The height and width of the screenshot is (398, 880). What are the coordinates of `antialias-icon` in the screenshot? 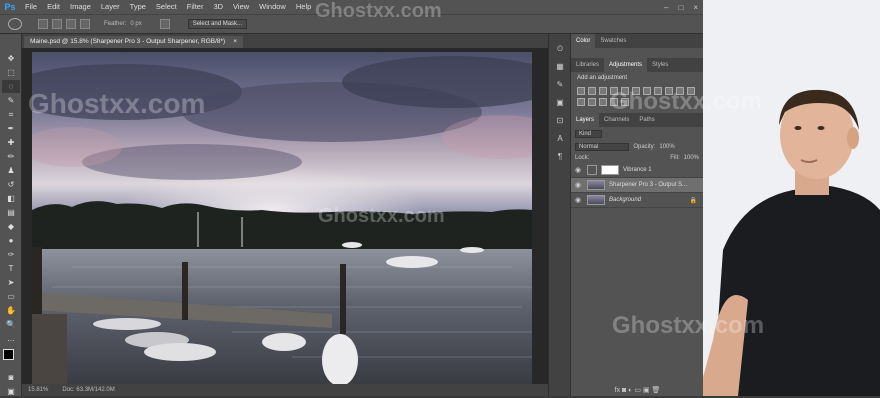 It's located at (164, 24).